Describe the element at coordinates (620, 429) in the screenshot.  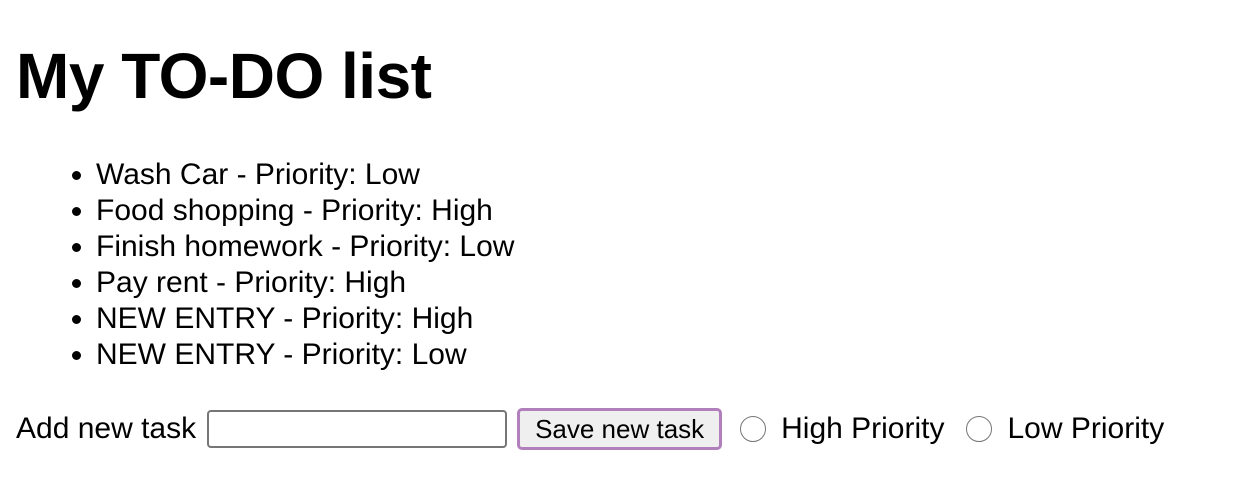
I see `save-new-task-button: Save new task` at that location.